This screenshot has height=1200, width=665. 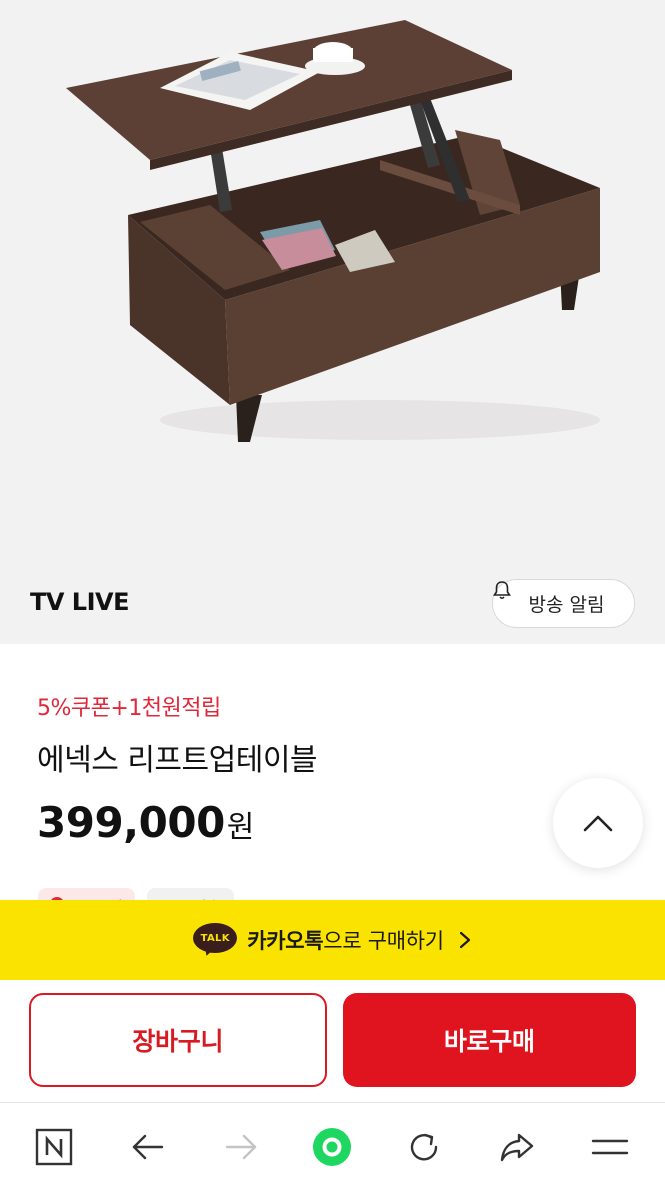 I want to click on back-button, so click(x=148, y=1147).